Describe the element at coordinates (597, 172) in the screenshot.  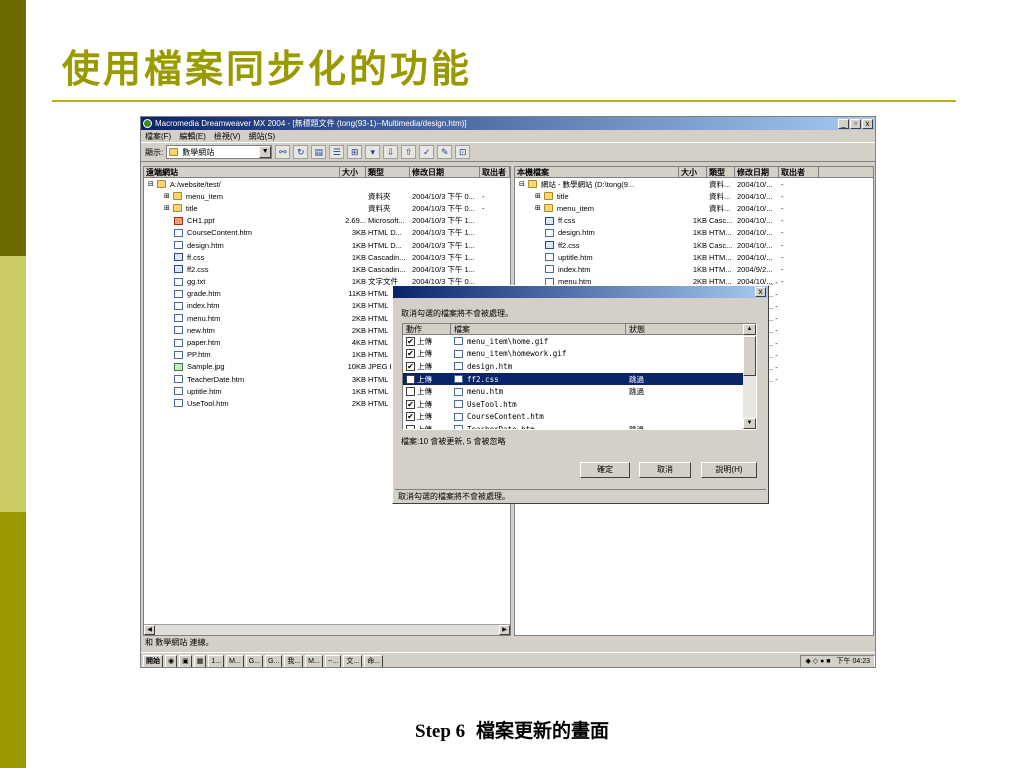
I see `local-col-name: 本機檔案` at that location.